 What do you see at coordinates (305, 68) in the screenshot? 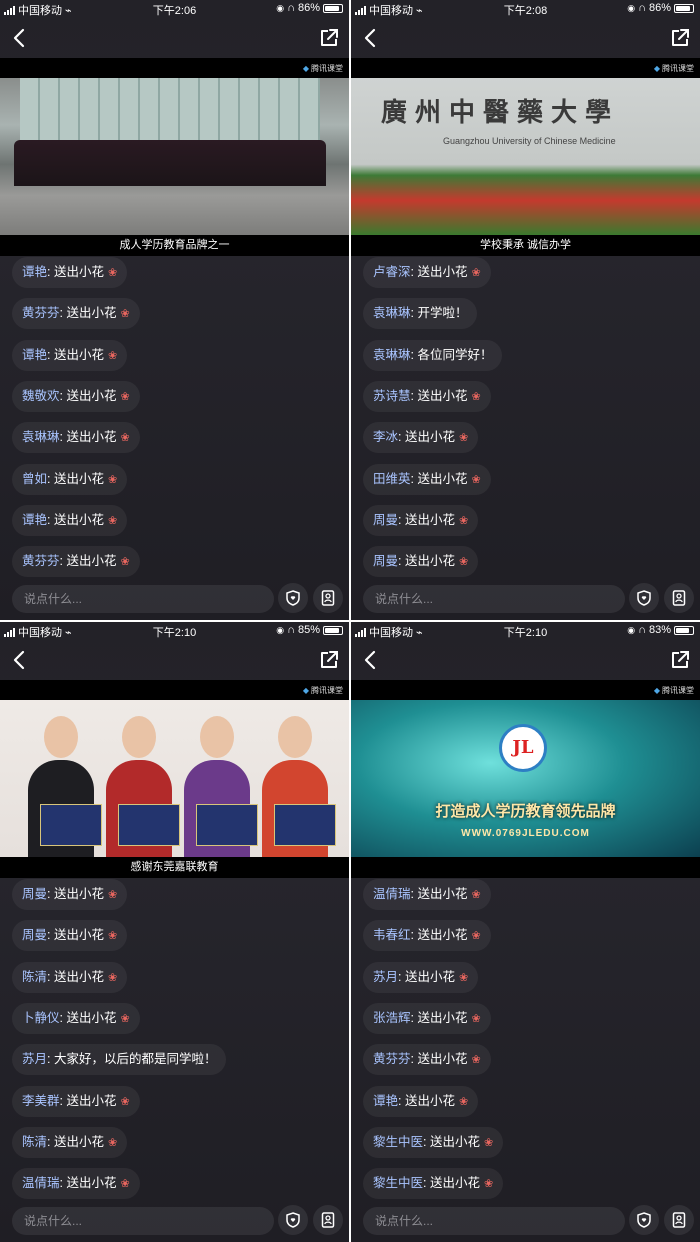
I see `tencent-logo-icon: ◆` at bounding box center [305, 68].